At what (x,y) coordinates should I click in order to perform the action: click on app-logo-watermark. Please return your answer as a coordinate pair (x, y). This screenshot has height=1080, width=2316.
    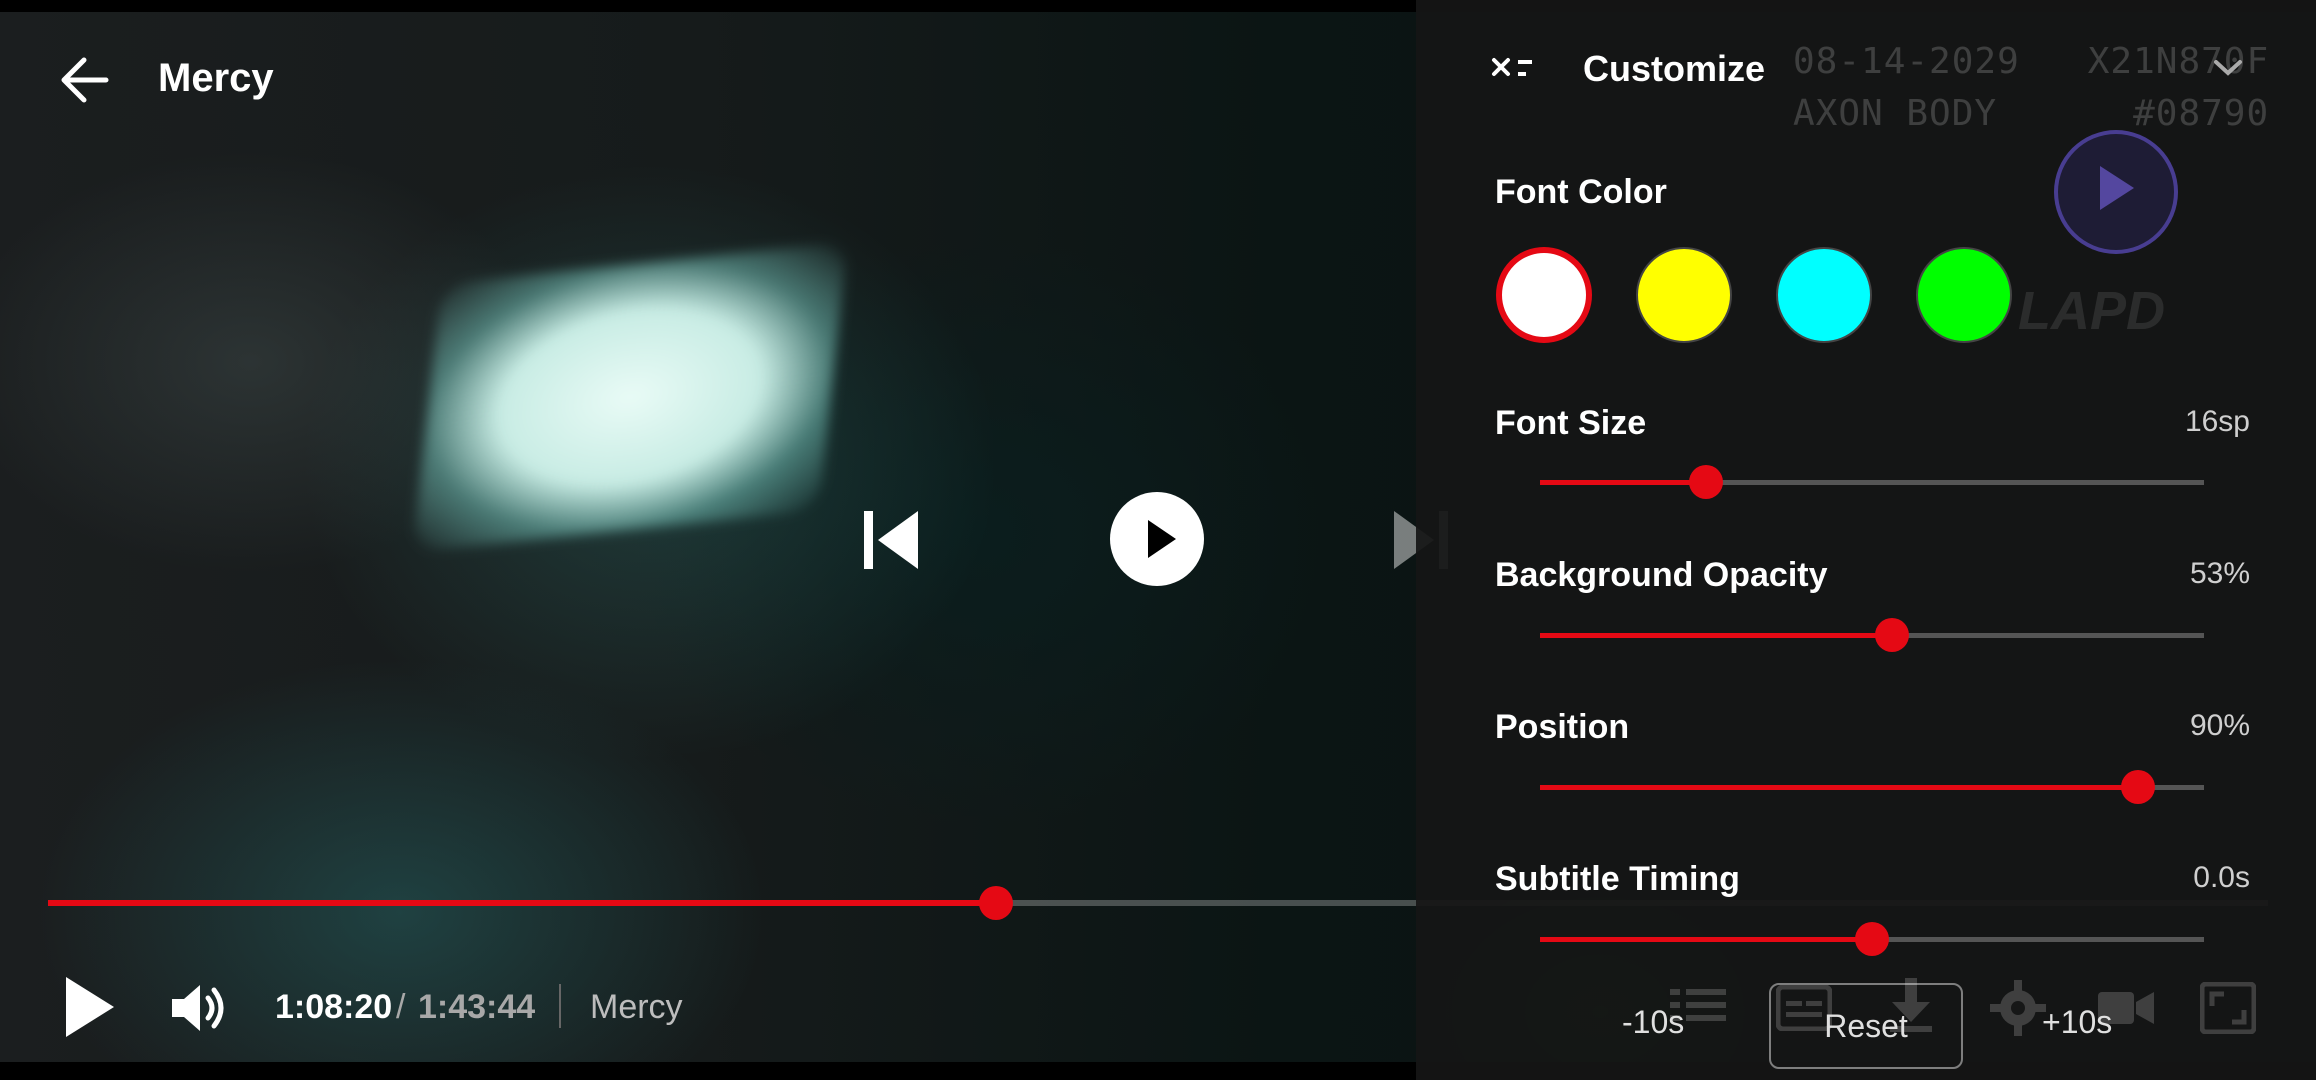
    Looking at the image, I should click on (2116, 192).